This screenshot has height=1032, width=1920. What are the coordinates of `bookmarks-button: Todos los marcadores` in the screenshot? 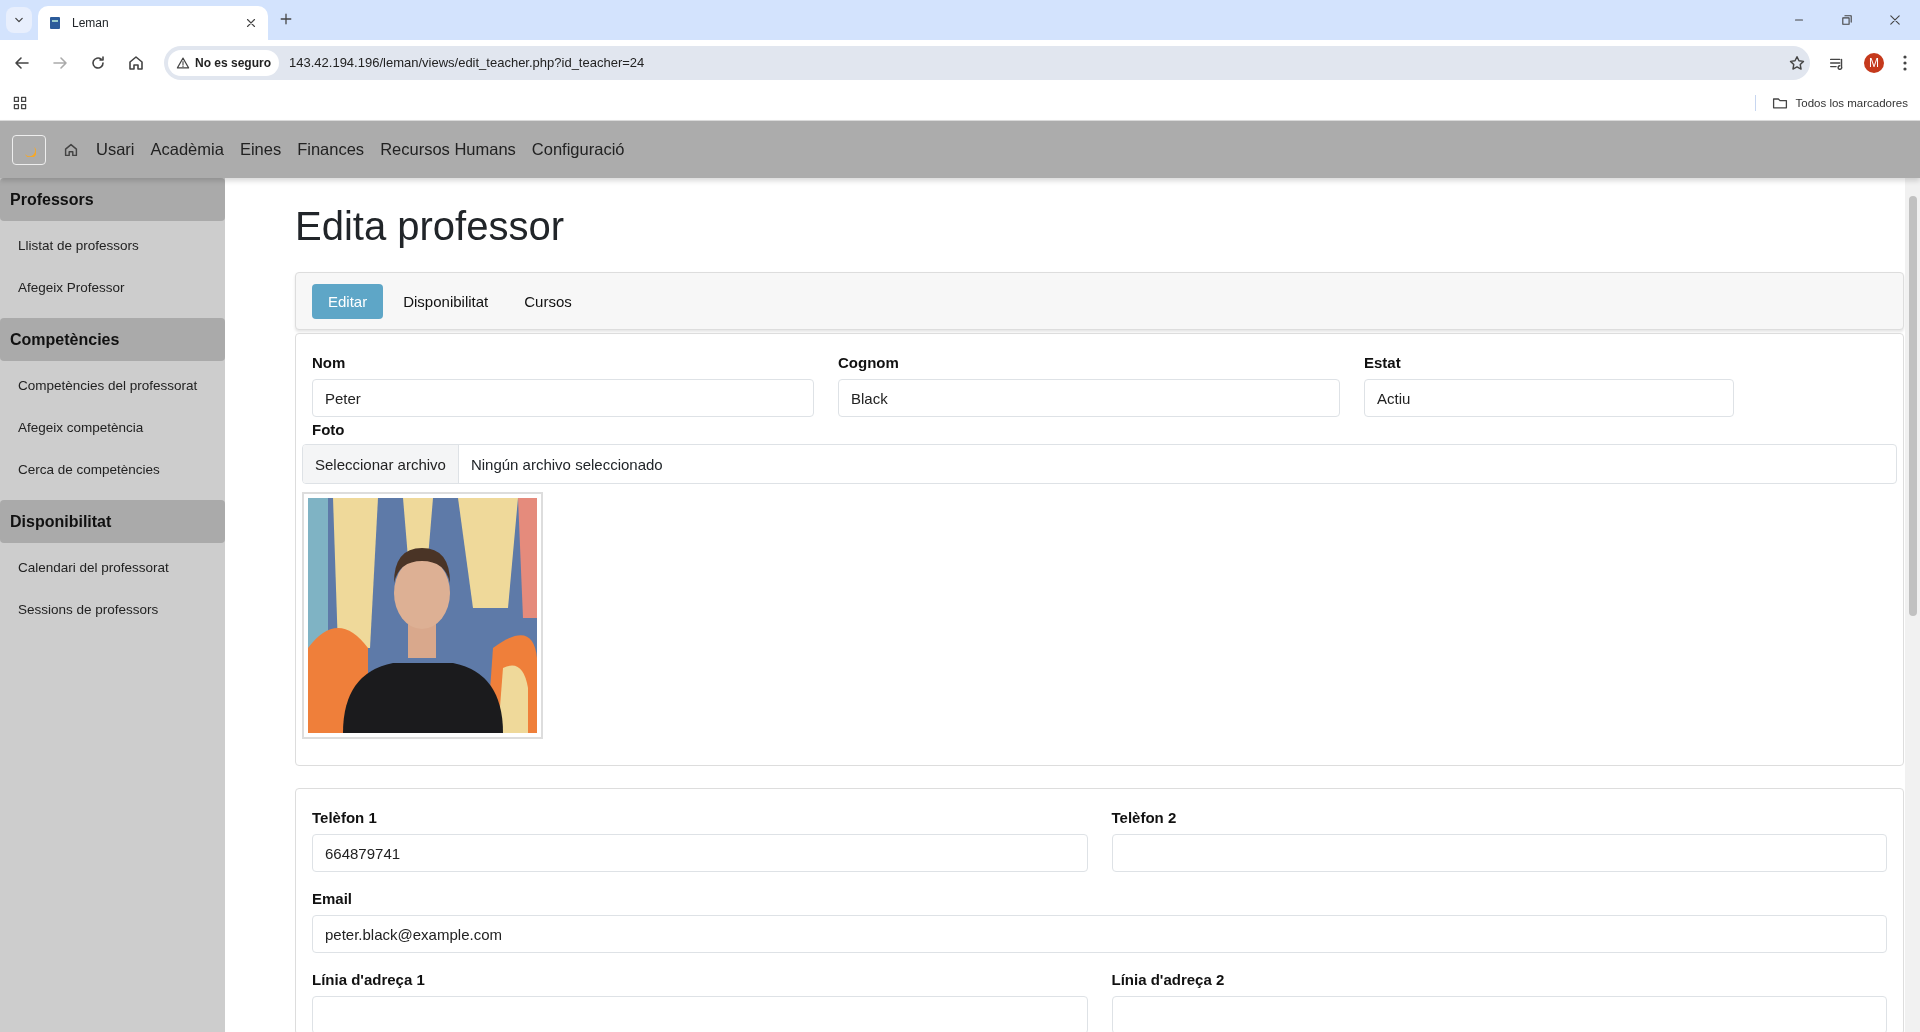 It's located at (1831, 102).